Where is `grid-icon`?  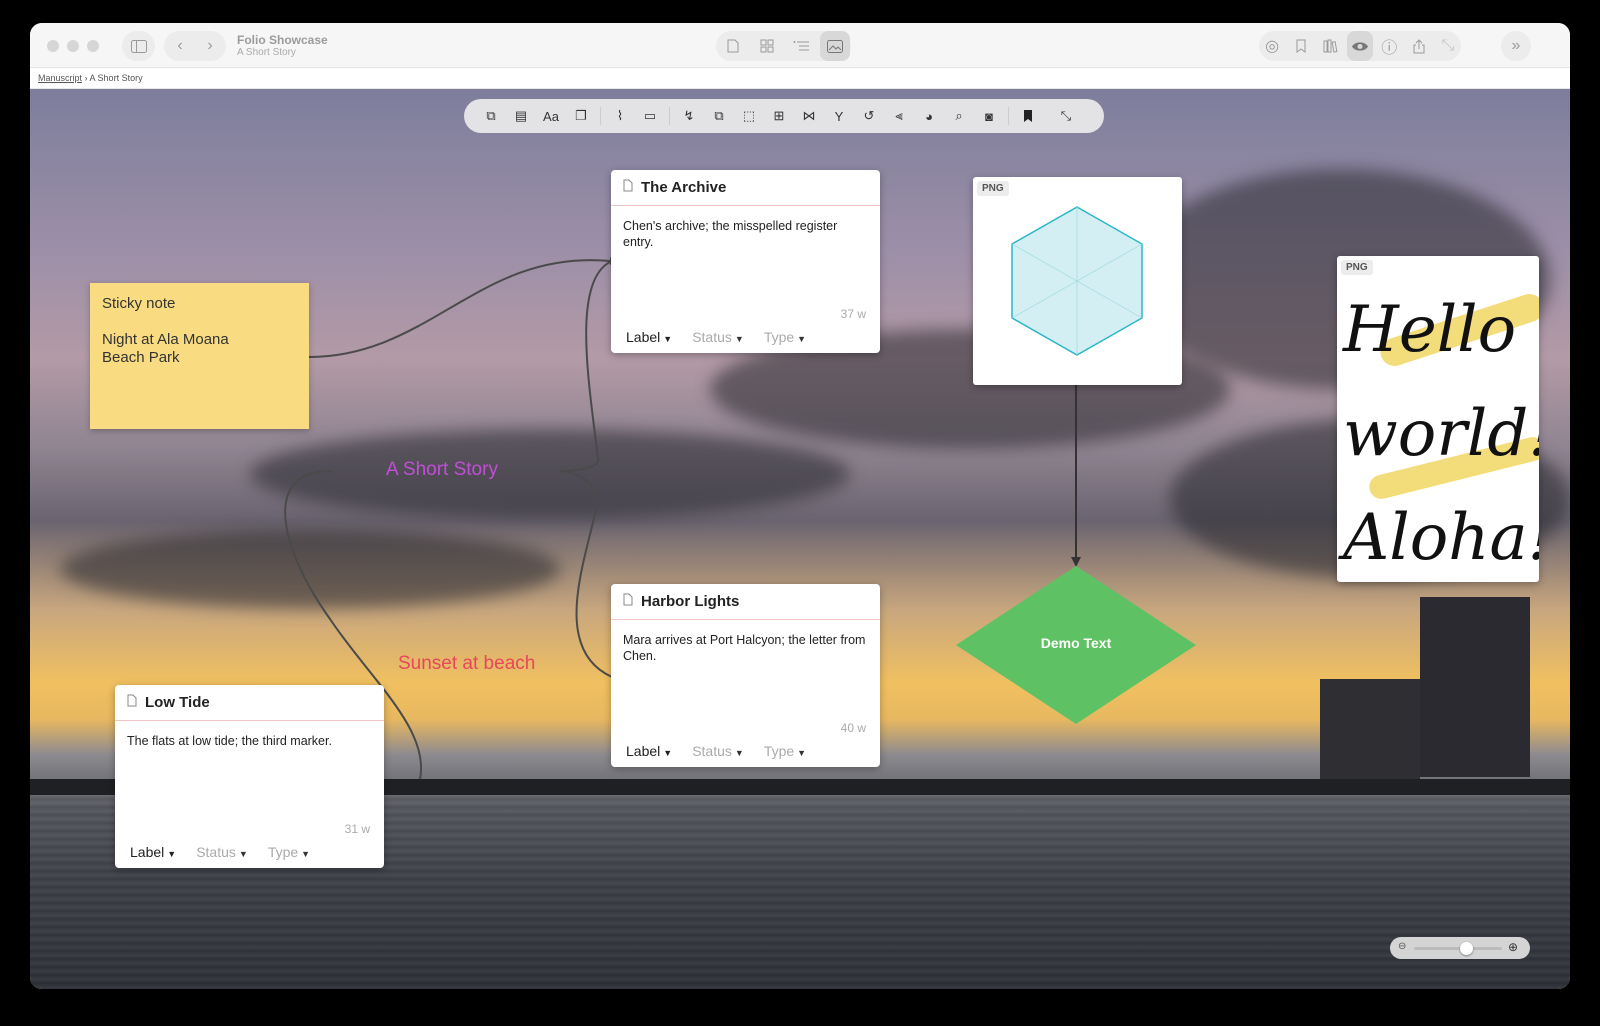 grid-icon is located at coordinates (767, 46).